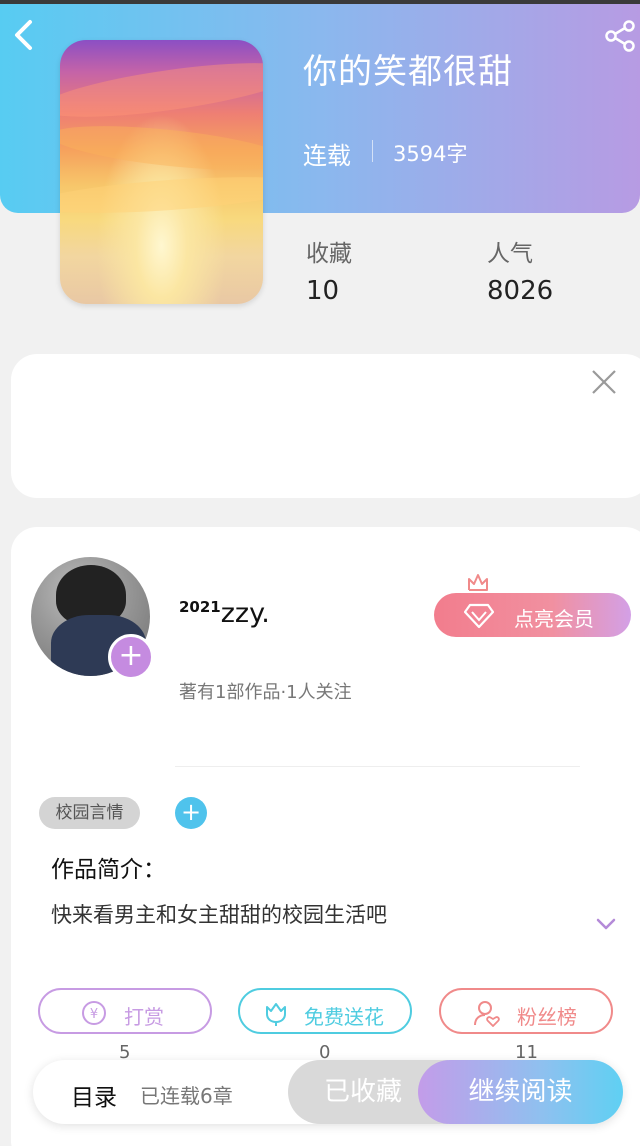 Image resolution: width=640 pixels, height=1146 pixels. Describe the element at coordinates (372, 151) in the screenshot. I see `status-divider` at that location.